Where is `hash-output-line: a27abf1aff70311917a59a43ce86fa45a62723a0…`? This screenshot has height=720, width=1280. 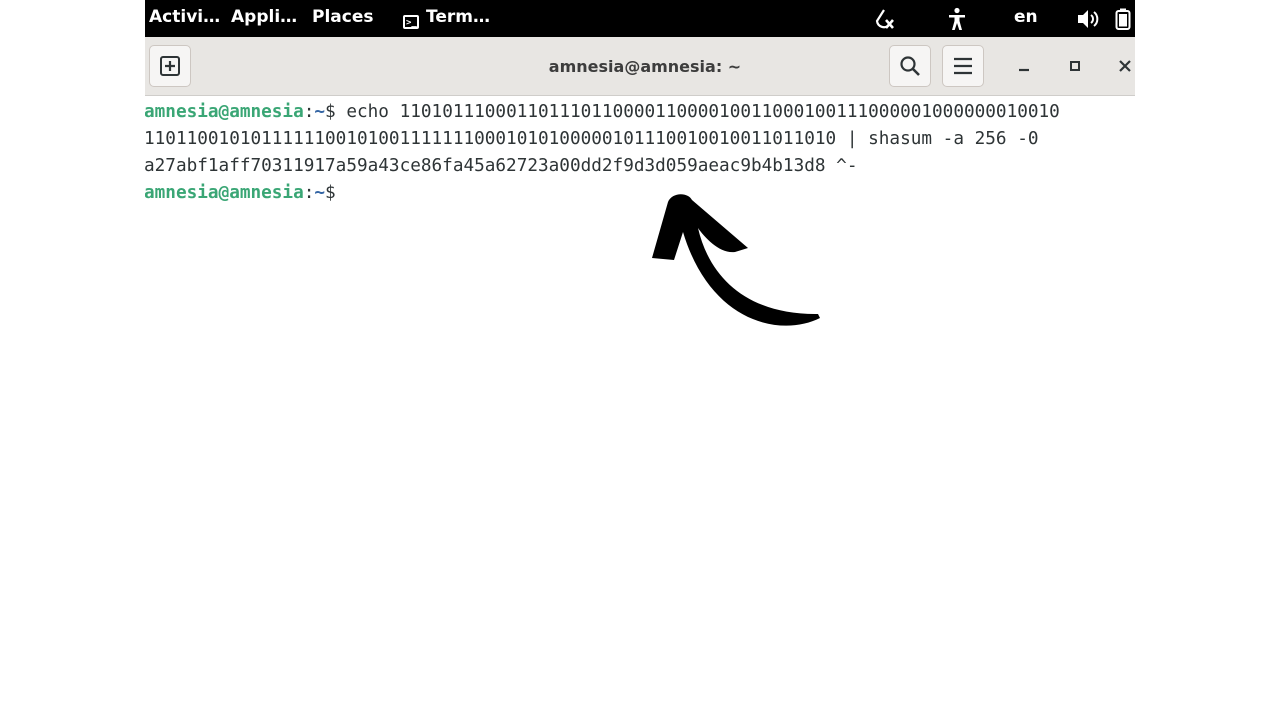
hash-output-line: a27abf1aff70311917a59a43ce86fa45a62723a0… is located at coordinates (501, 166).